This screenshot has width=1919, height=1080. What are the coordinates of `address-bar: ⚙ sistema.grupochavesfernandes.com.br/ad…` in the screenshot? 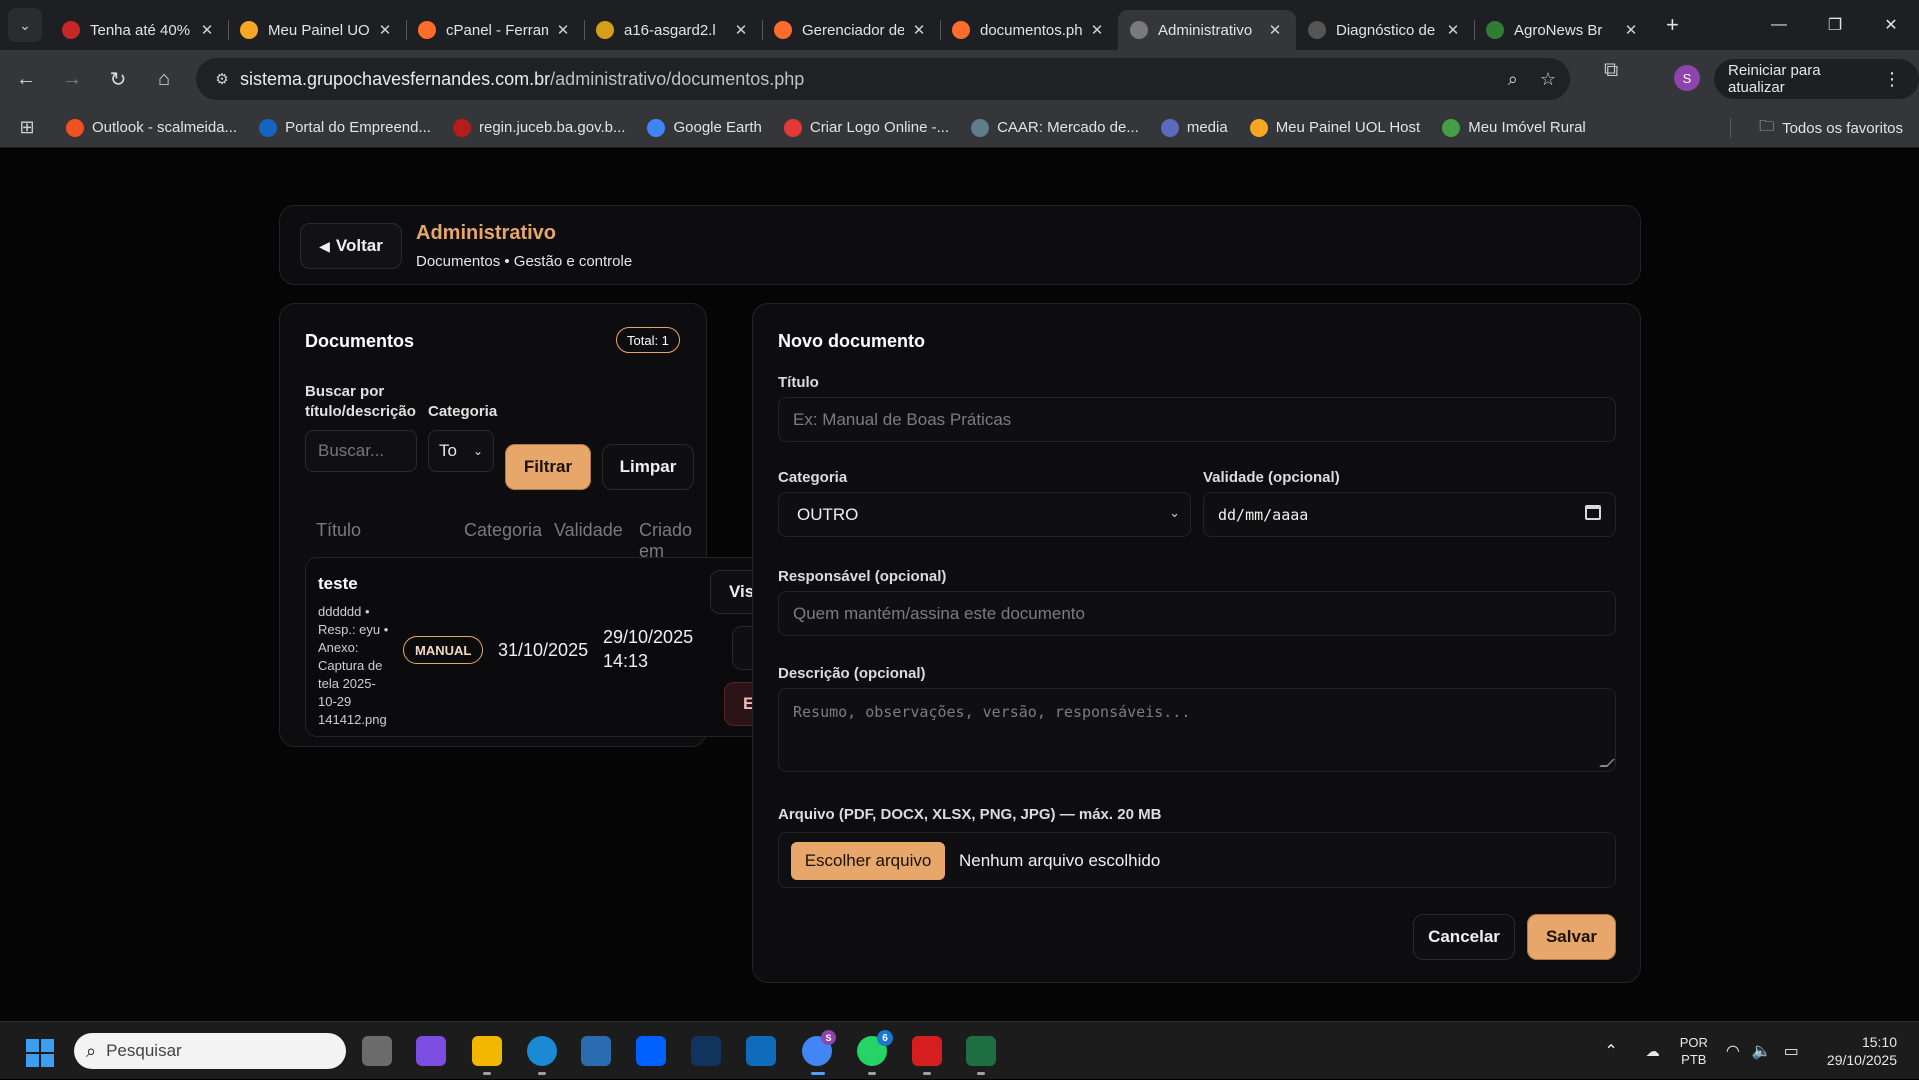 It's located at (883, 79).